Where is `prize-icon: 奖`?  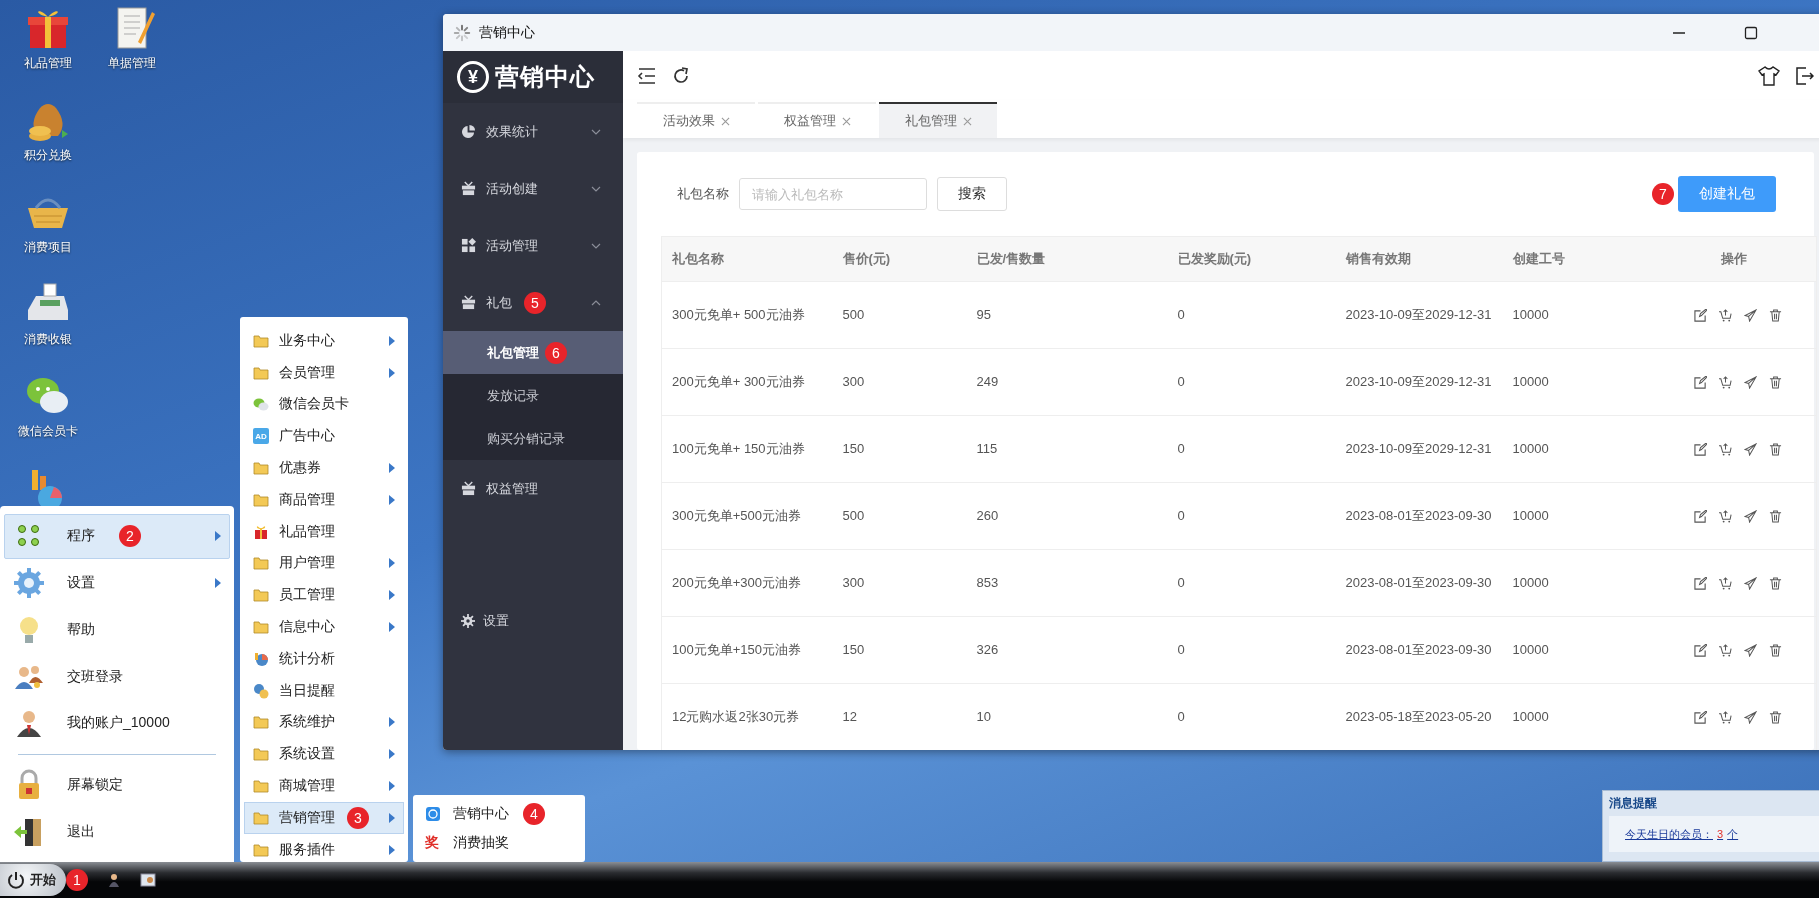
prize-icon: 奖 is located at coordinates (433, 842).